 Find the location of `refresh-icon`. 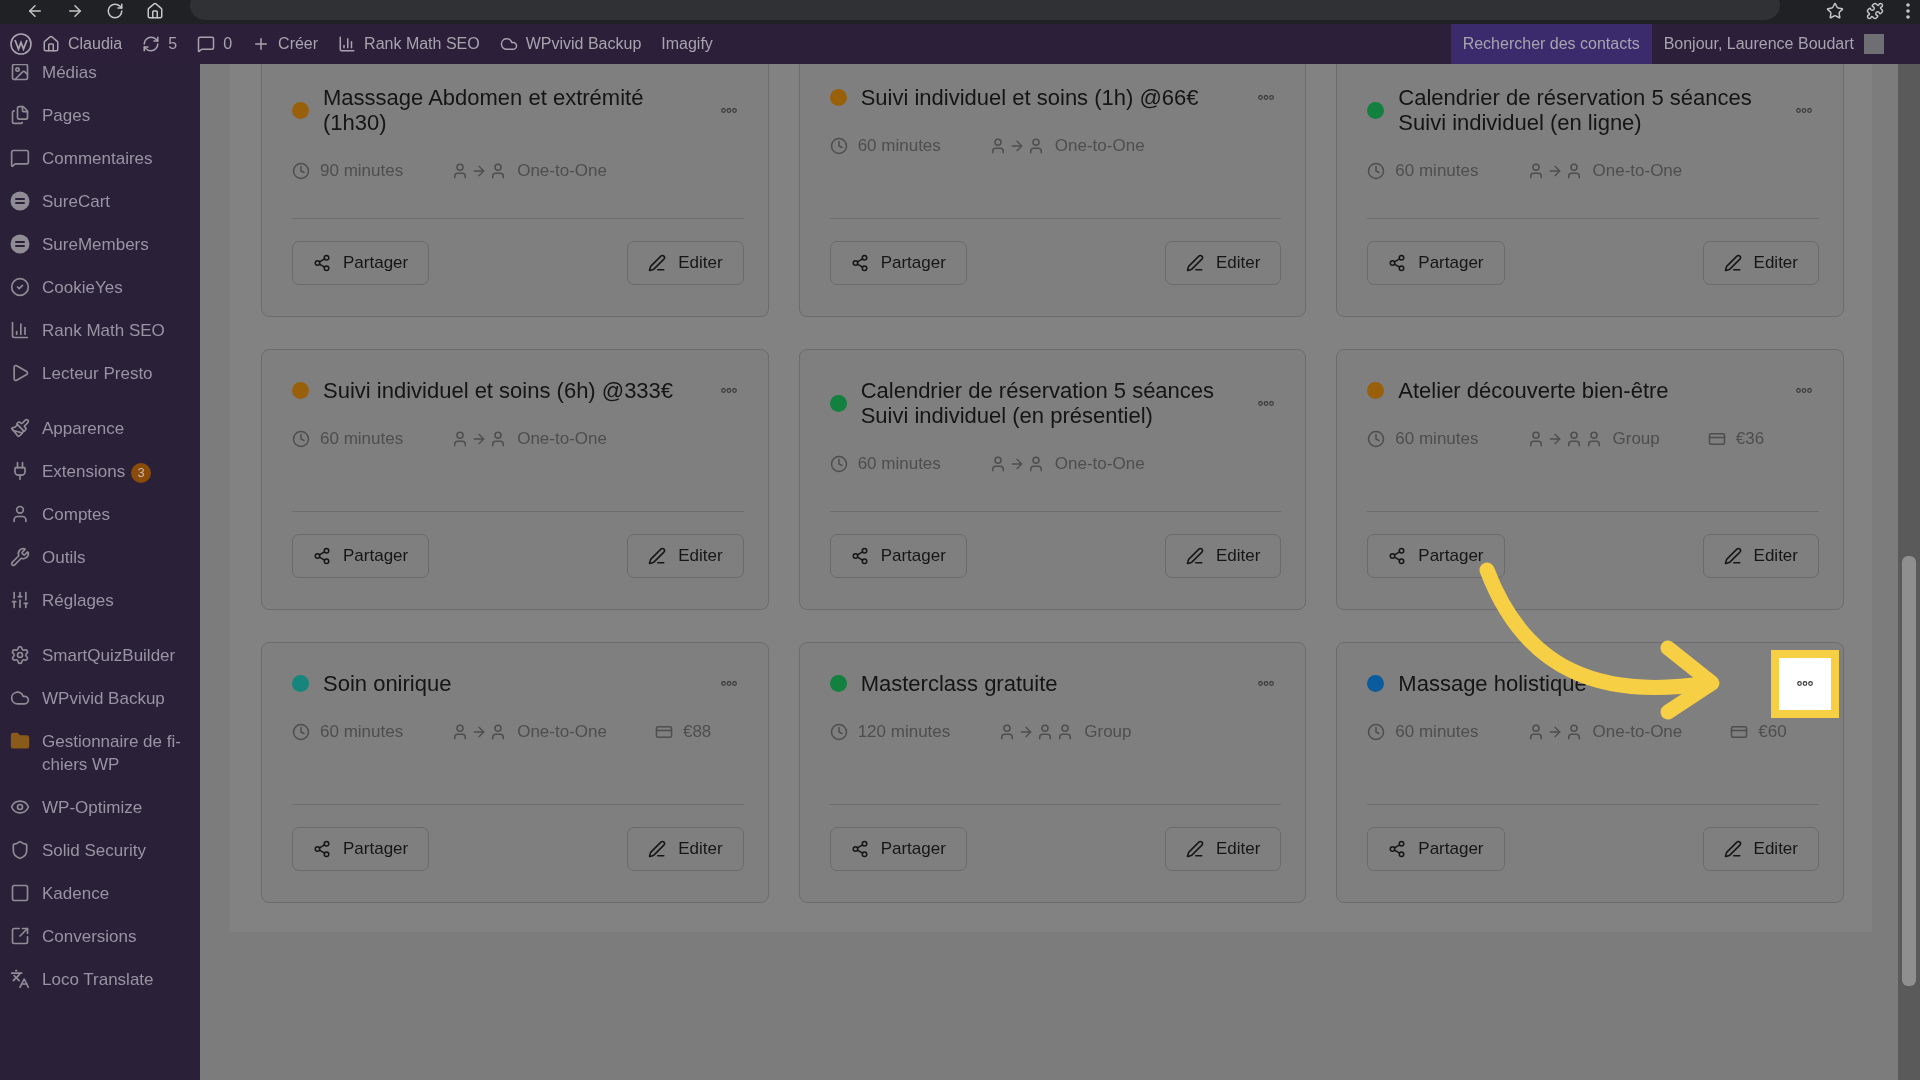

refresh-icon is located at coordinates (151, 44).